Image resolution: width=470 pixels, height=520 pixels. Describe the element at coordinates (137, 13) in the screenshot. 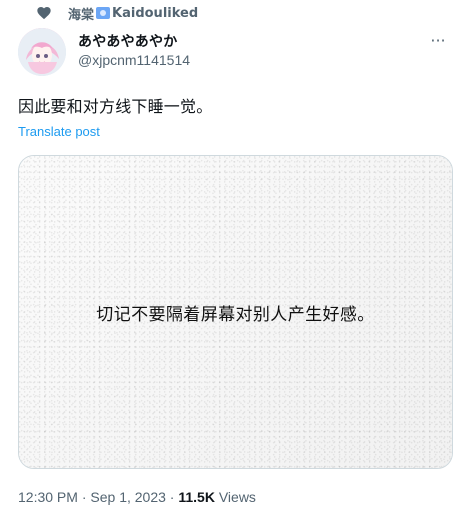

I see `liked-by-account: Kaidou` at that location.